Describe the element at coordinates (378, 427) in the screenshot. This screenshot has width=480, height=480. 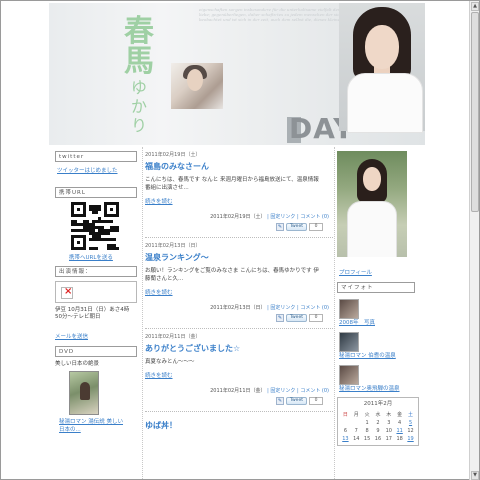
I see `calendar-grid: 日月火水木金土 1 2 3 4 5 6 7 8 9 10 11 12 13 14 15 16 17 18 19` at that location.